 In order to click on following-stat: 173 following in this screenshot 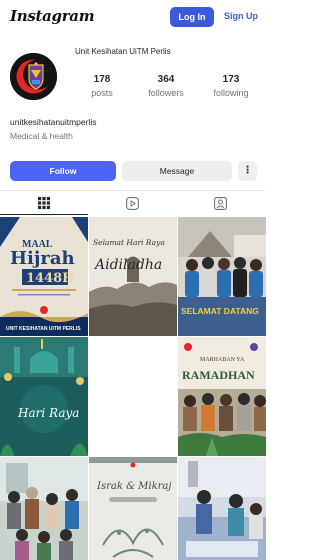, I will do `click(231, 86)`.